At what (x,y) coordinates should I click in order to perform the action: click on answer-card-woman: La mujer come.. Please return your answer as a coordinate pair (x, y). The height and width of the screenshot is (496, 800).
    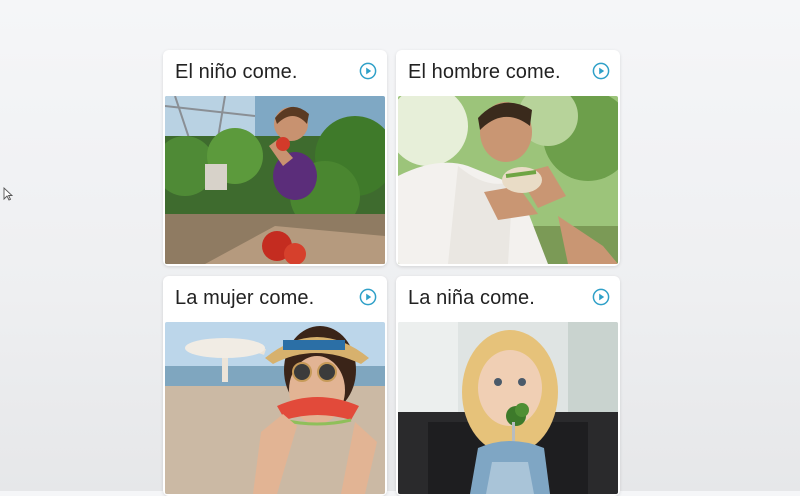
    Looking at the image, I should click on (275, 386).